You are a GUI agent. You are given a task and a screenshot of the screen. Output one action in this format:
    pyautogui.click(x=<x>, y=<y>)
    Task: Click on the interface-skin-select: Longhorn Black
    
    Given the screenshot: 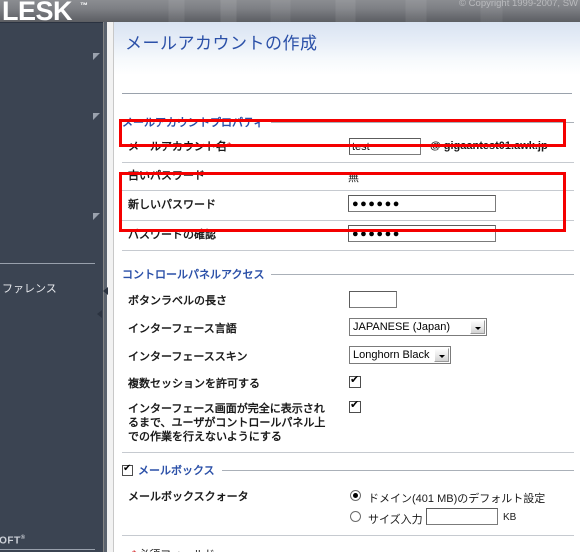 What is the action you would take?
    pyautogui.click(x=400, y=355)
    